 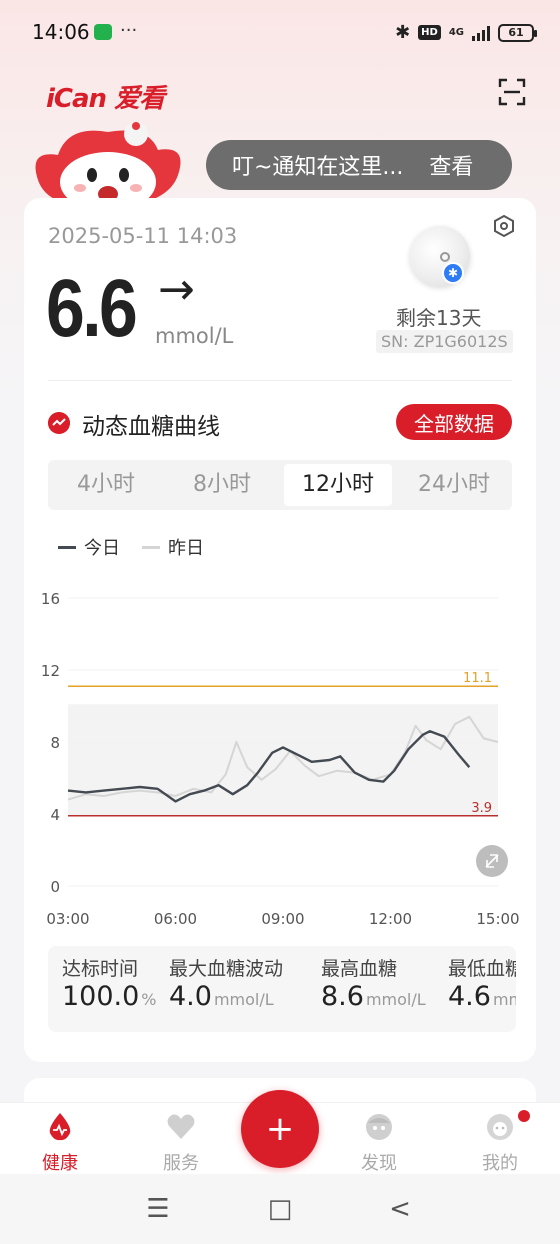 What do you see at coordinates (151, 547) in the screenshot?
I see `legend-yesterday-swatch` at bounding box center [151, 547].